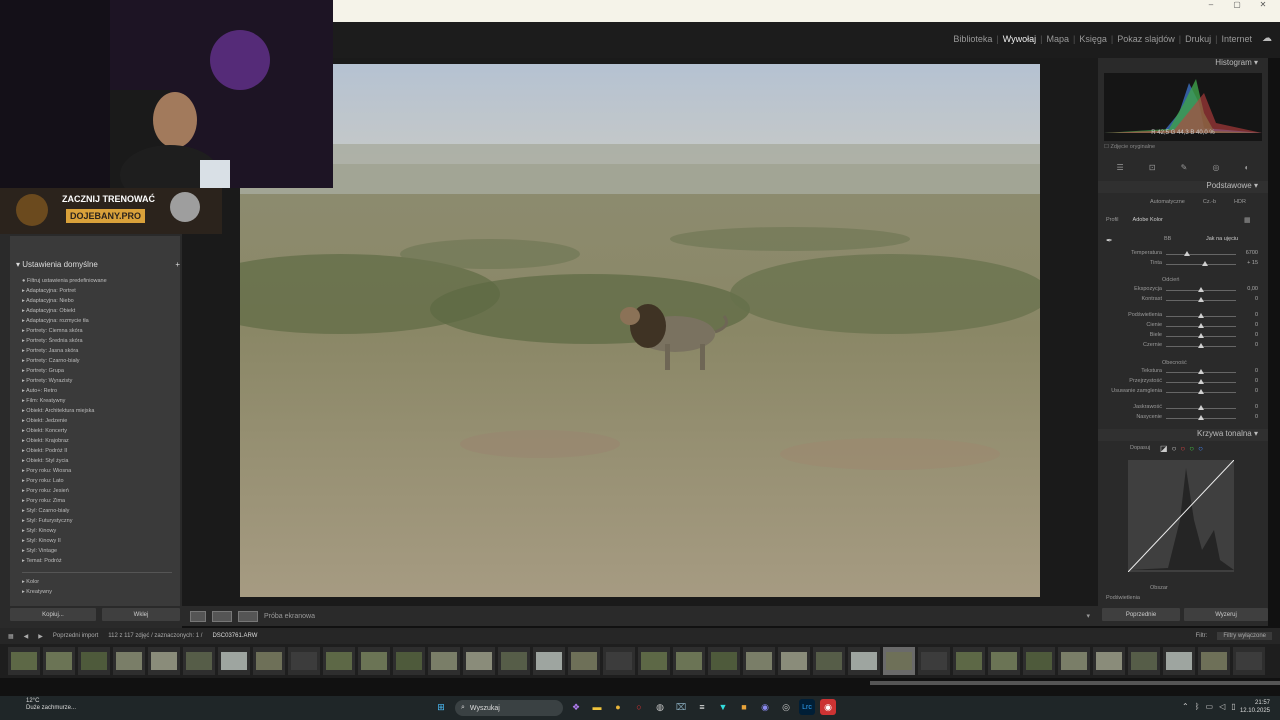 The height and width of the screenshot is (720, 1280). What do you see at coordinates (141, 614) in the screenshot?
I see `paste-button: Wklej` at bounding box center [141, 614].